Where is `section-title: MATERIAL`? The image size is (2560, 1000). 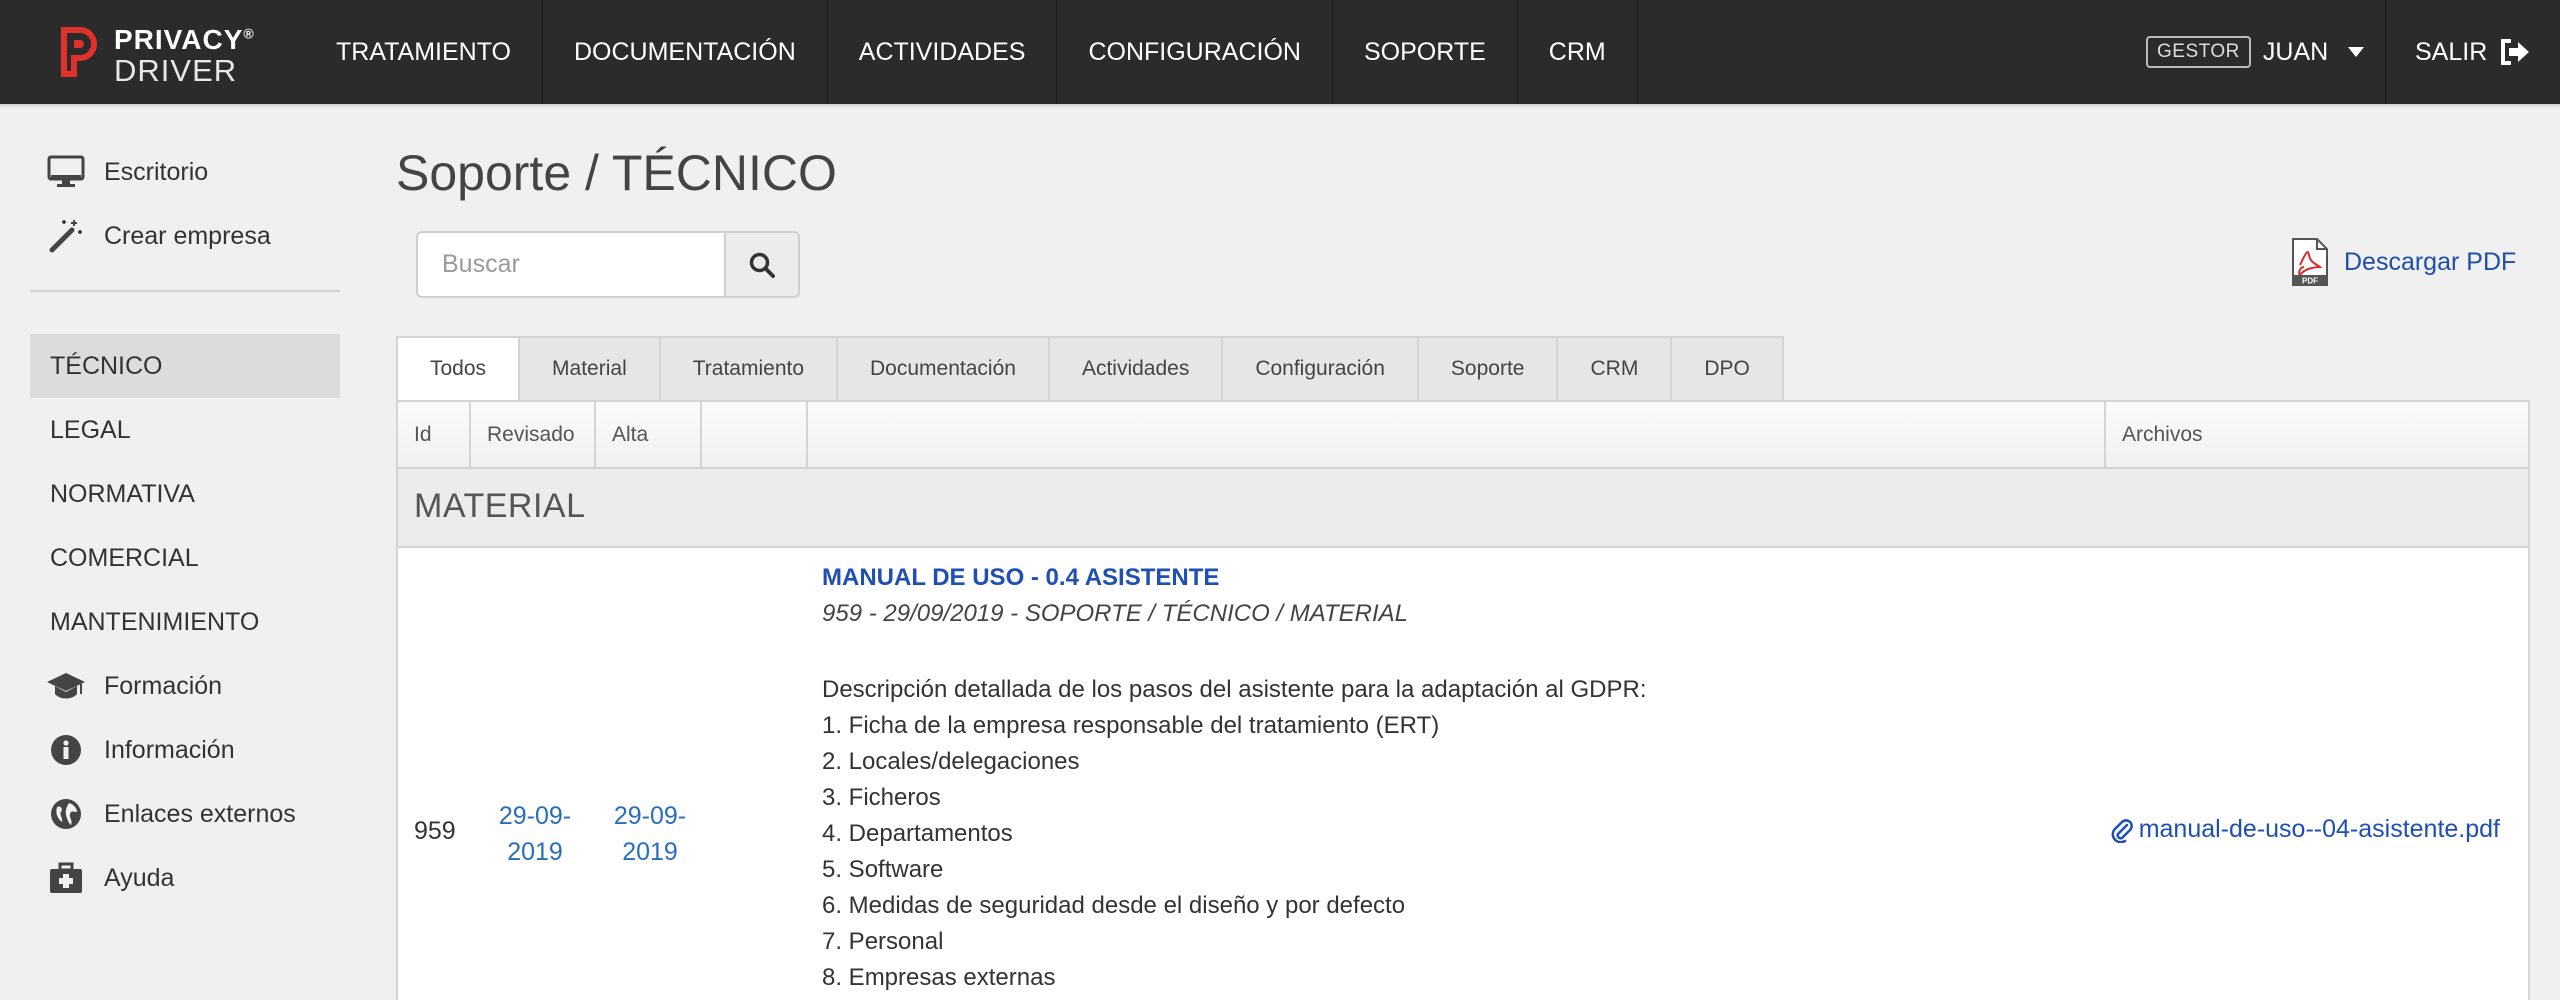 section-title: MATERIAL is located at coordinates (500, 506).